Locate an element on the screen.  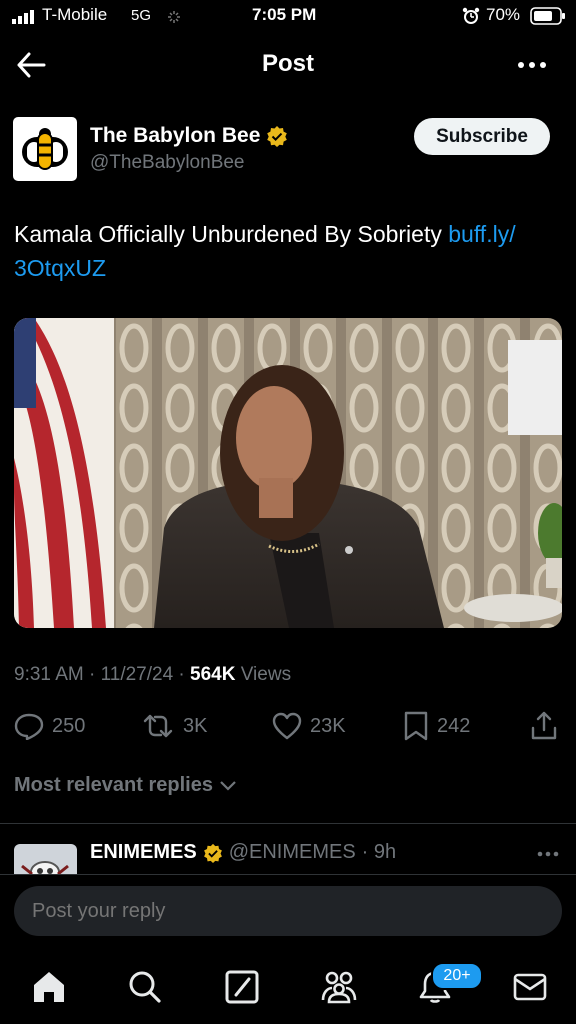
battery-icon is located at coordinates (547, 16).